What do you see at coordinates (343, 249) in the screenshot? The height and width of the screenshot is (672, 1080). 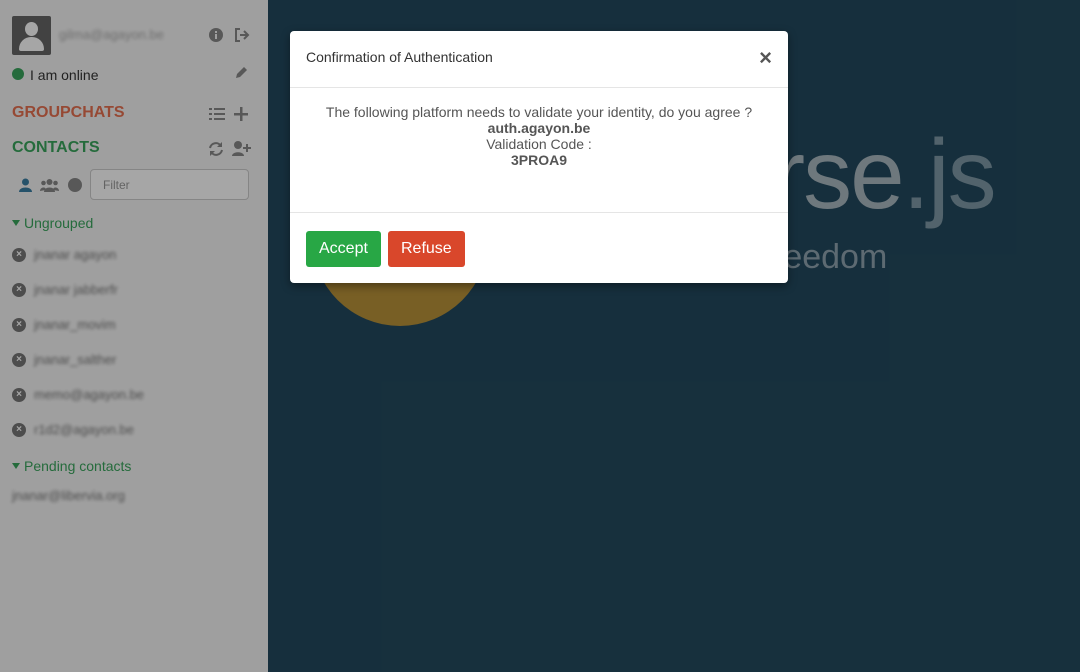 I see `accept-button: Accept` at bounding box center [343, 249].